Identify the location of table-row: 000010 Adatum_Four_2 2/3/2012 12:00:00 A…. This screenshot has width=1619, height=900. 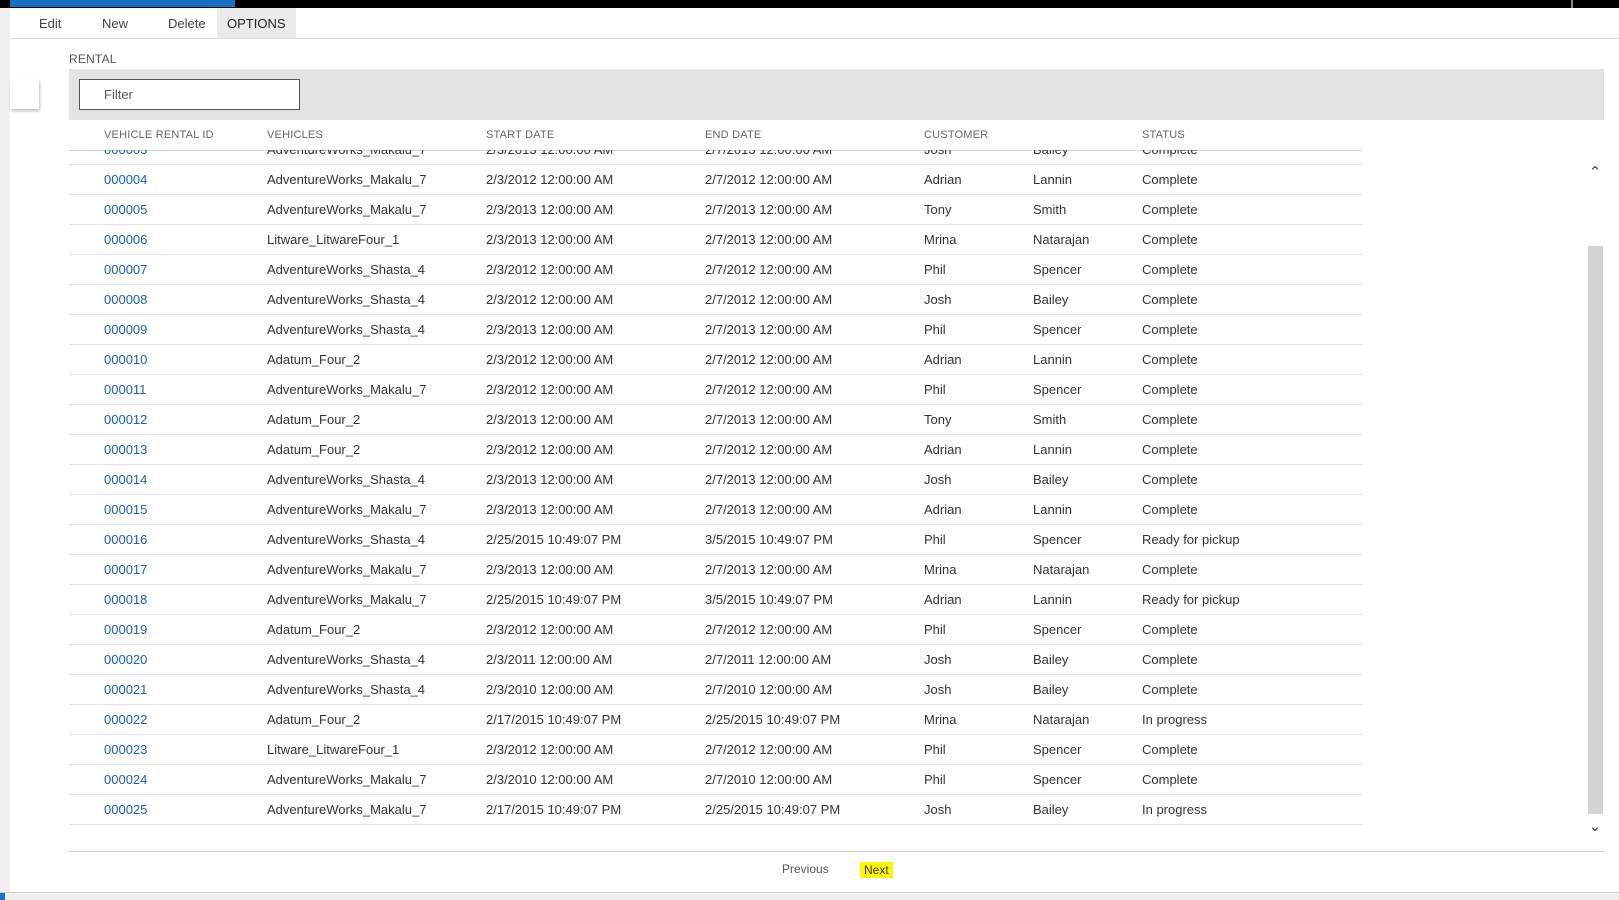
(715, 360).